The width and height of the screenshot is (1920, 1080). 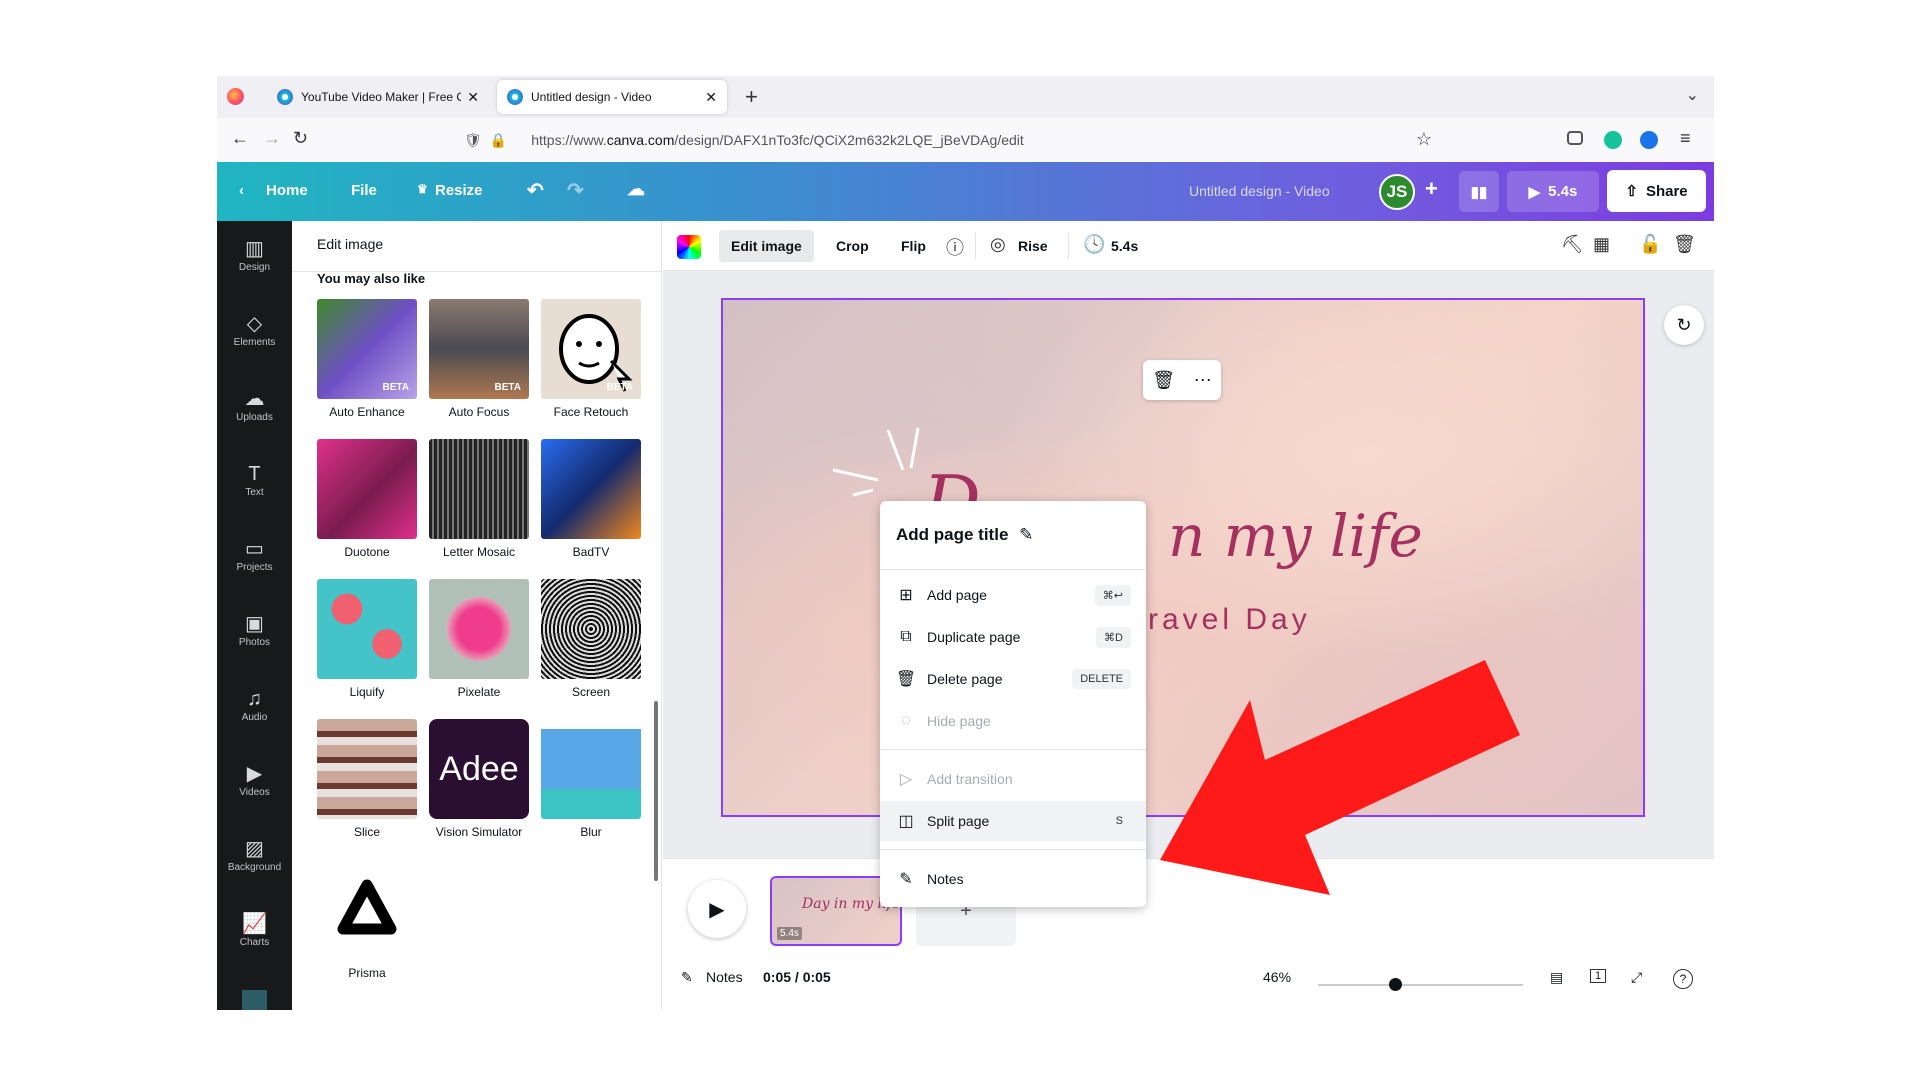 What do you see at coordinates (1424, 139) in the screenshot?
I see `bookmark-star-icon: ☆` at bounding box center [1424, 139].